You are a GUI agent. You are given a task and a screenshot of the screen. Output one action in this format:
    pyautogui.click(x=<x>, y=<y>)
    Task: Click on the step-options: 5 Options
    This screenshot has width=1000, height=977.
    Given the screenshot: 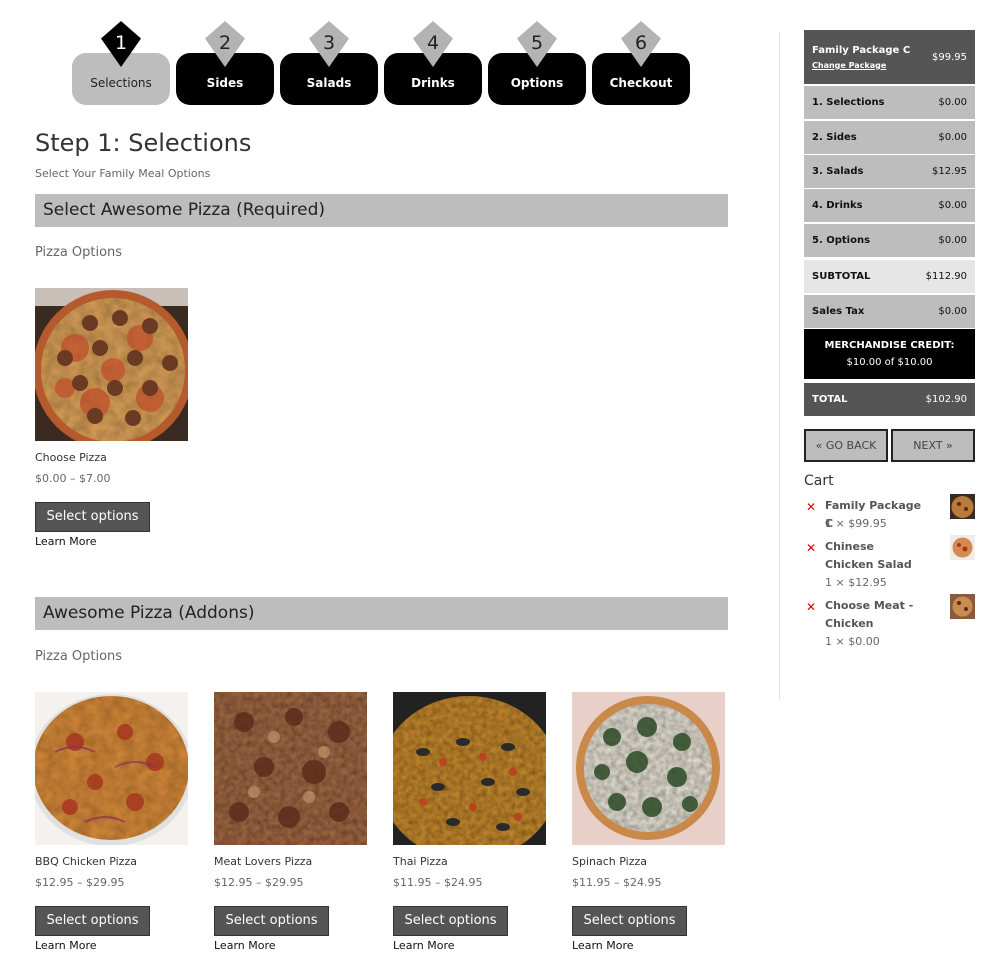 What is the action you would take?
    pyautogui.click(x=537, y=63)
    